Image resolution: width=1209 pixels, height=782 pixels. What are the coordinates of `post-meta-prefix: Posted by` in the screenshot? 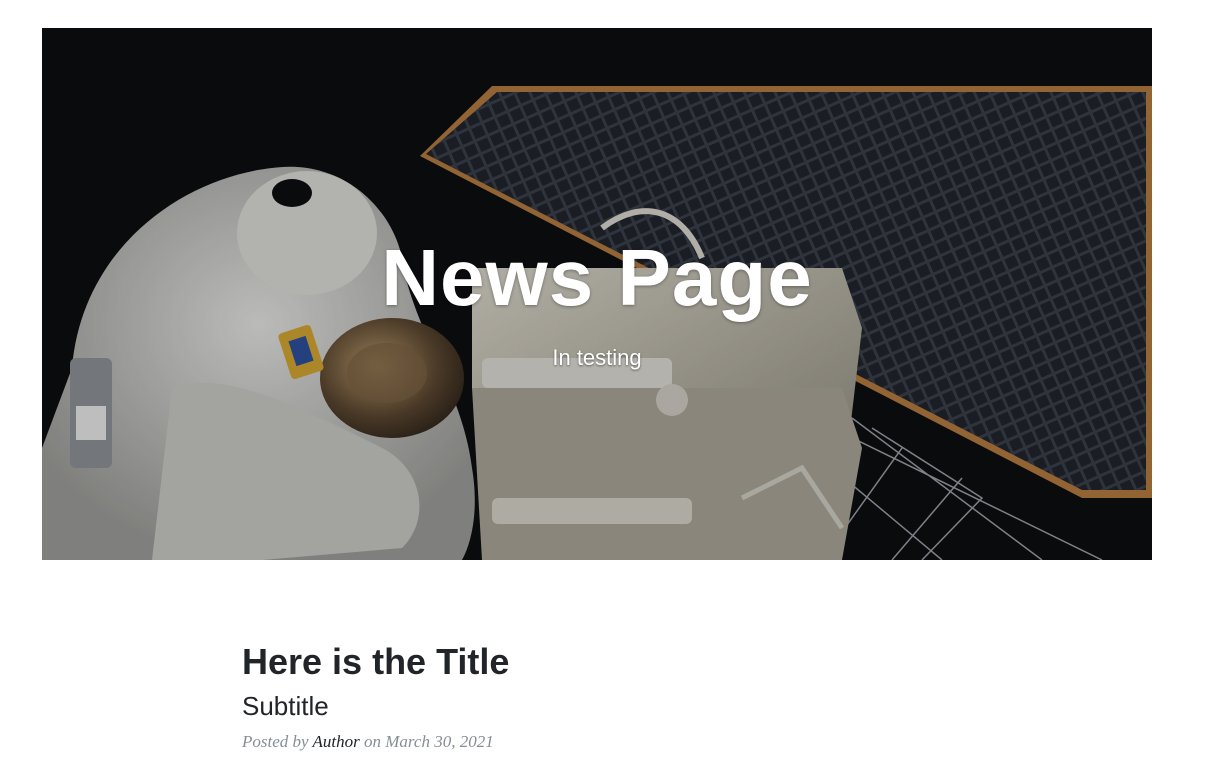 It's located at (275, 741).